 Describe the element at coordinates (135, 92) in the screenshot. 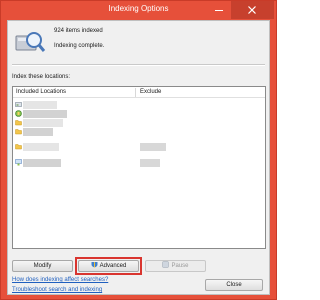

I see `column-divider` at that location.